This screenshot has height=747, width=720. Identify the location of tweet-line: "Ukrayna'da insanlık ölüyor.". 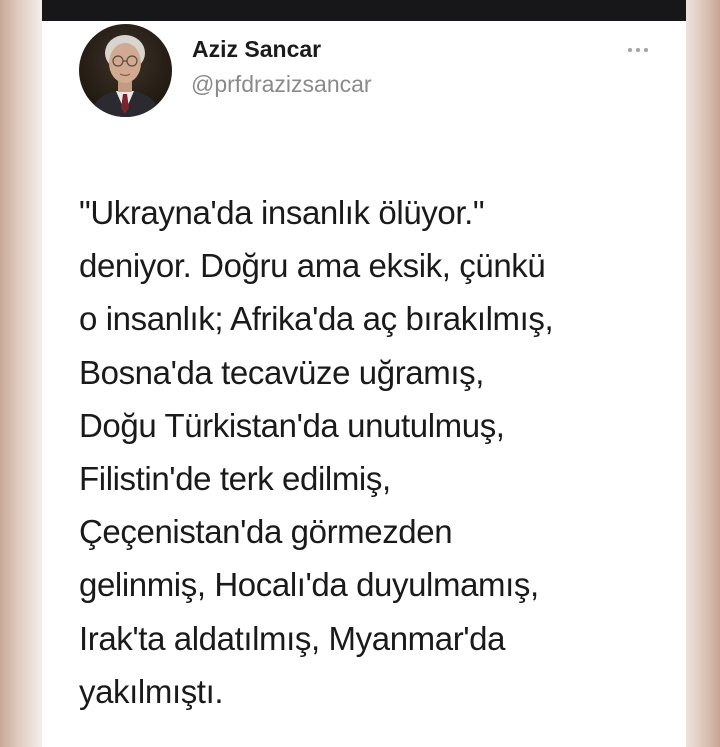
(282, 212).